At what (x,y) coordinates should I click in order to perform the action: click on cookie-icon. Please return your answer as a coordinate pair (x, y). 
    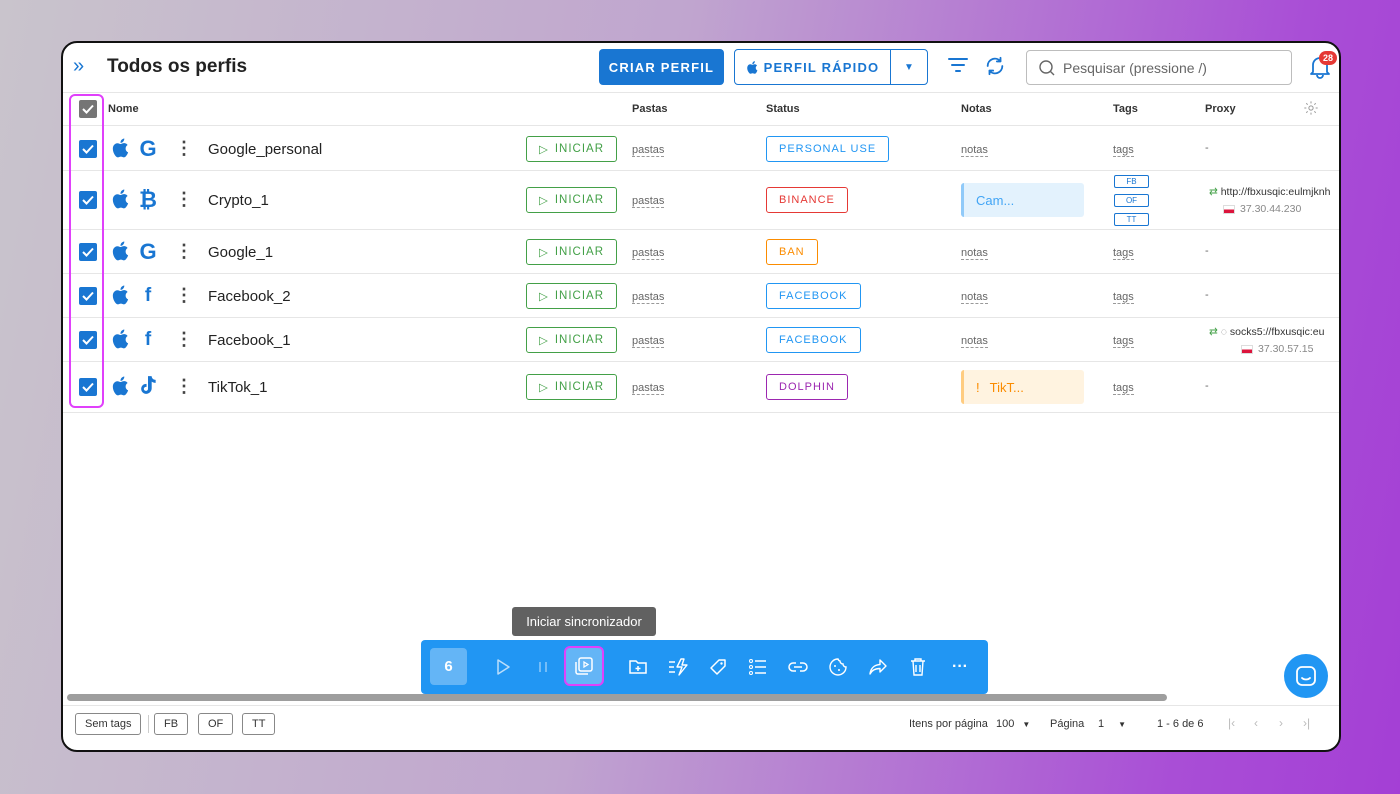
    Looking at the image, I should click on (838, 667).